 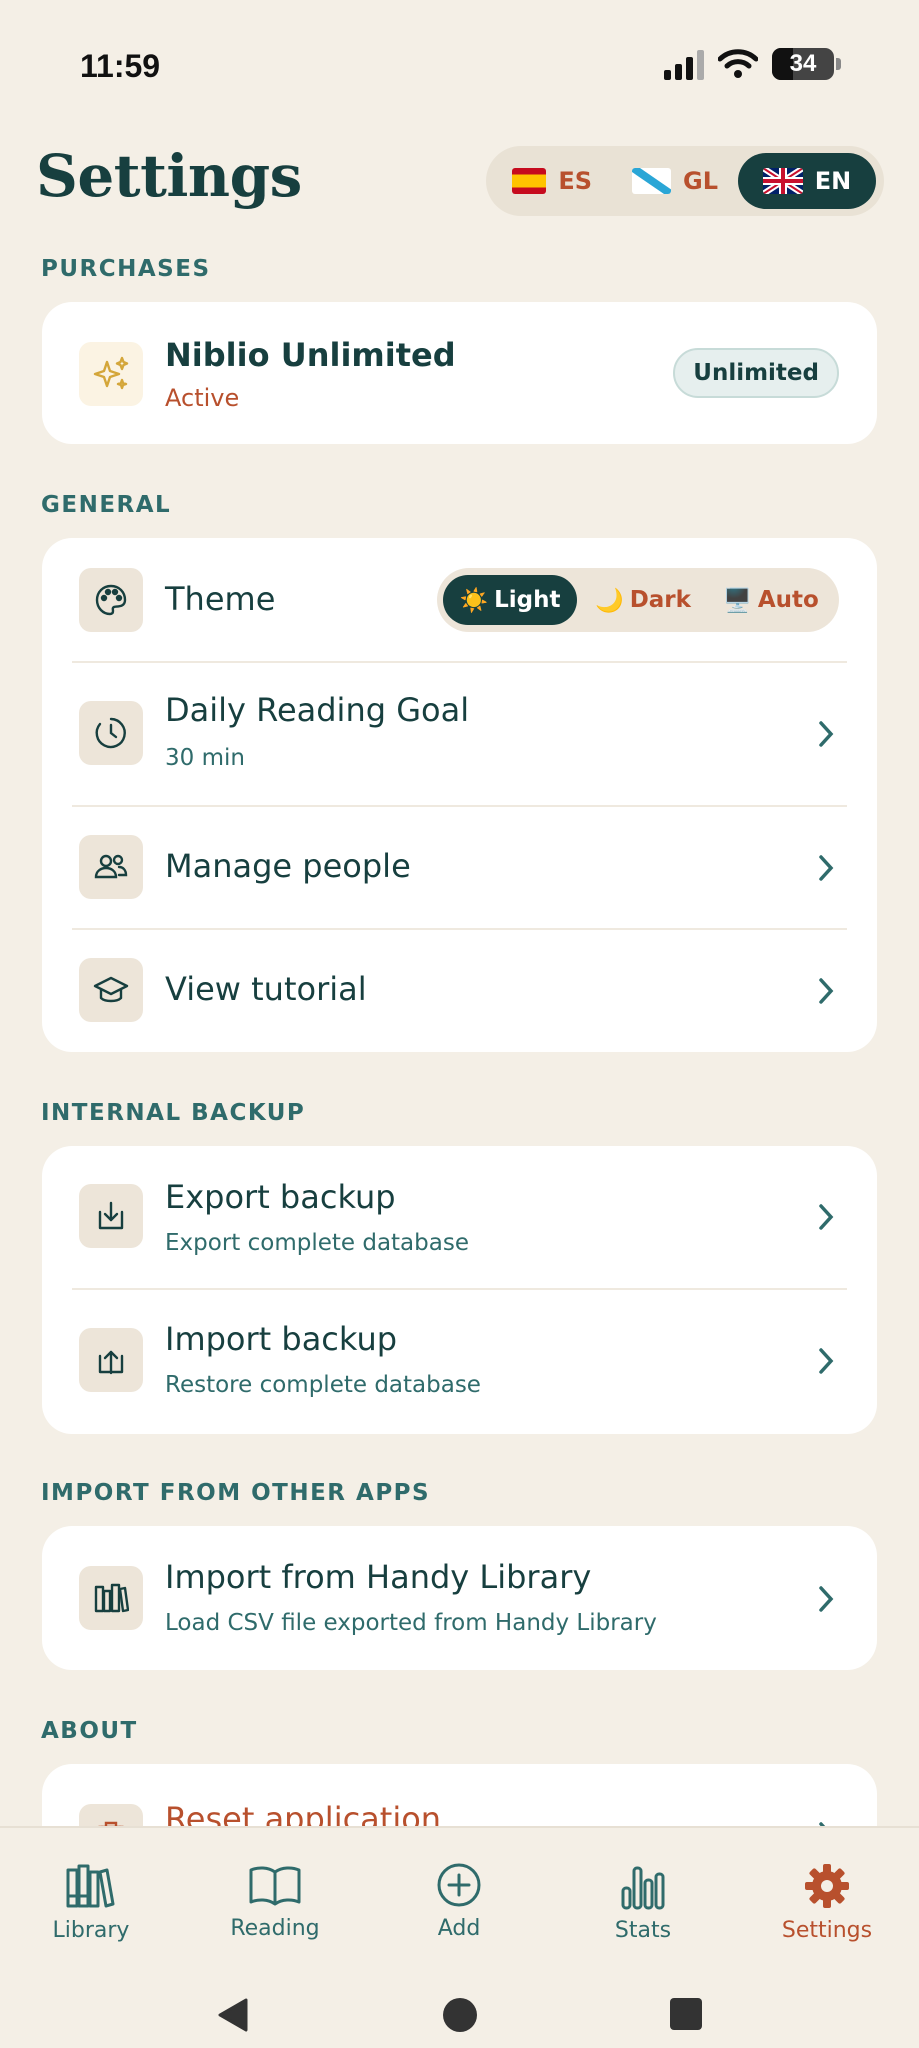 What do you see at coordinates (111, 1216) in the screenshot?
I see `download-icon` at bounding box center [111, 1216].